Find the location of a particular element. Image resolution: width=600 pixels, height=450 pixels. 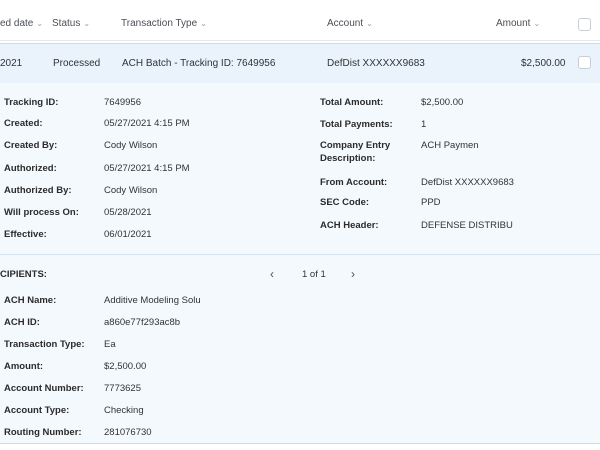

recipient-label-amount: Amount: is located at coordinates (24, 366).